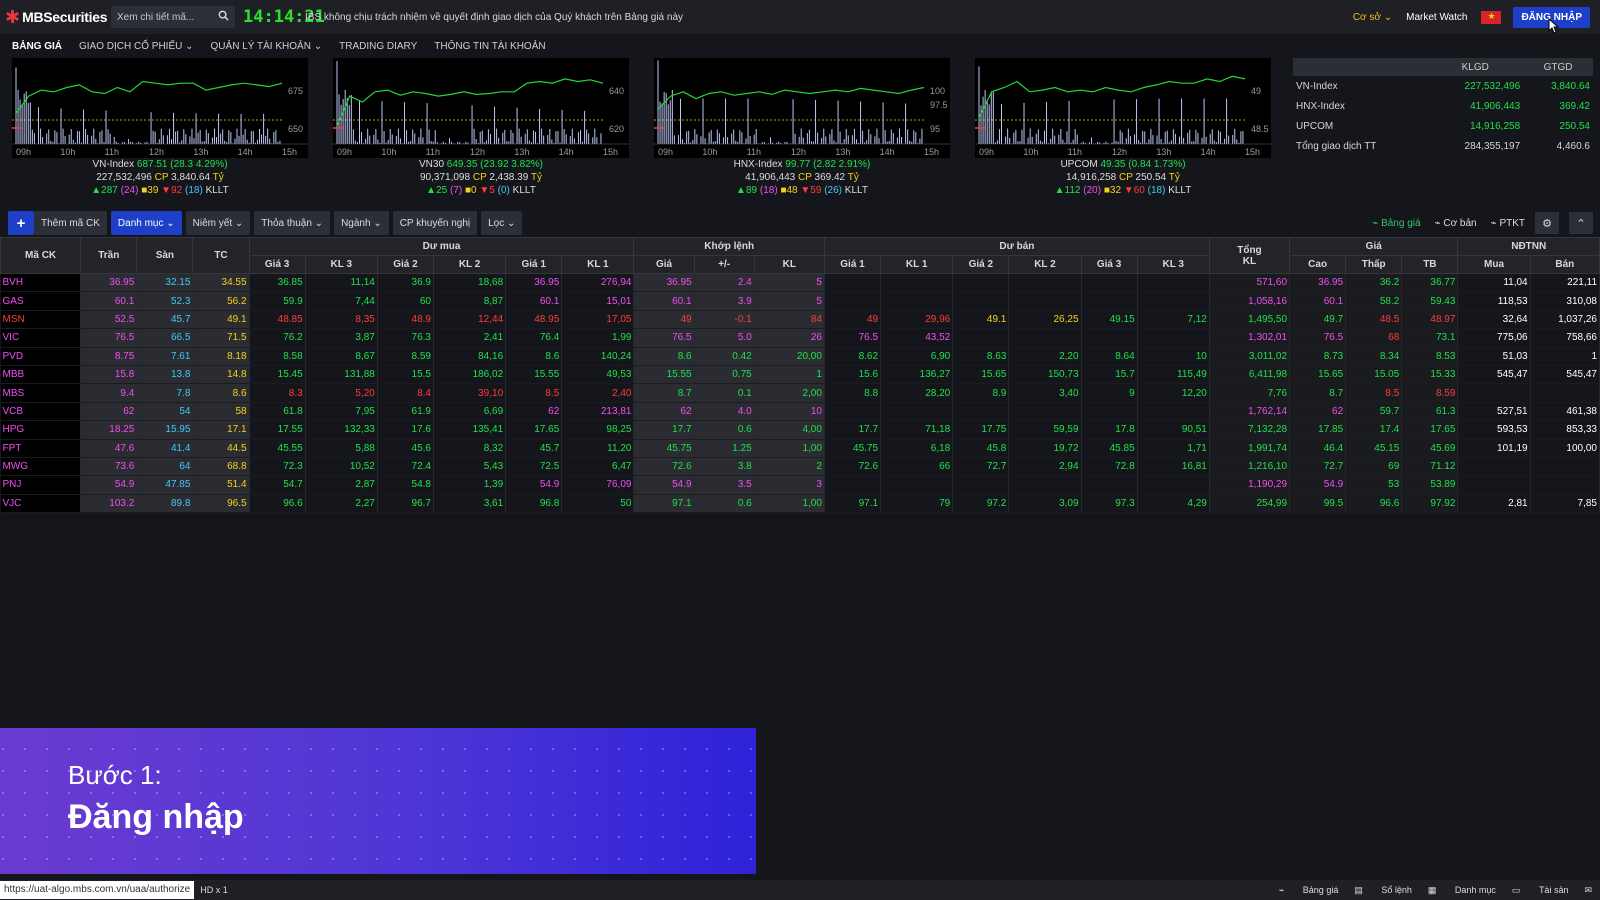  What do you see at coordinates (109, 255) in the screenshot?
I see `col-tran: Trần` at bounding box center [109, 255].